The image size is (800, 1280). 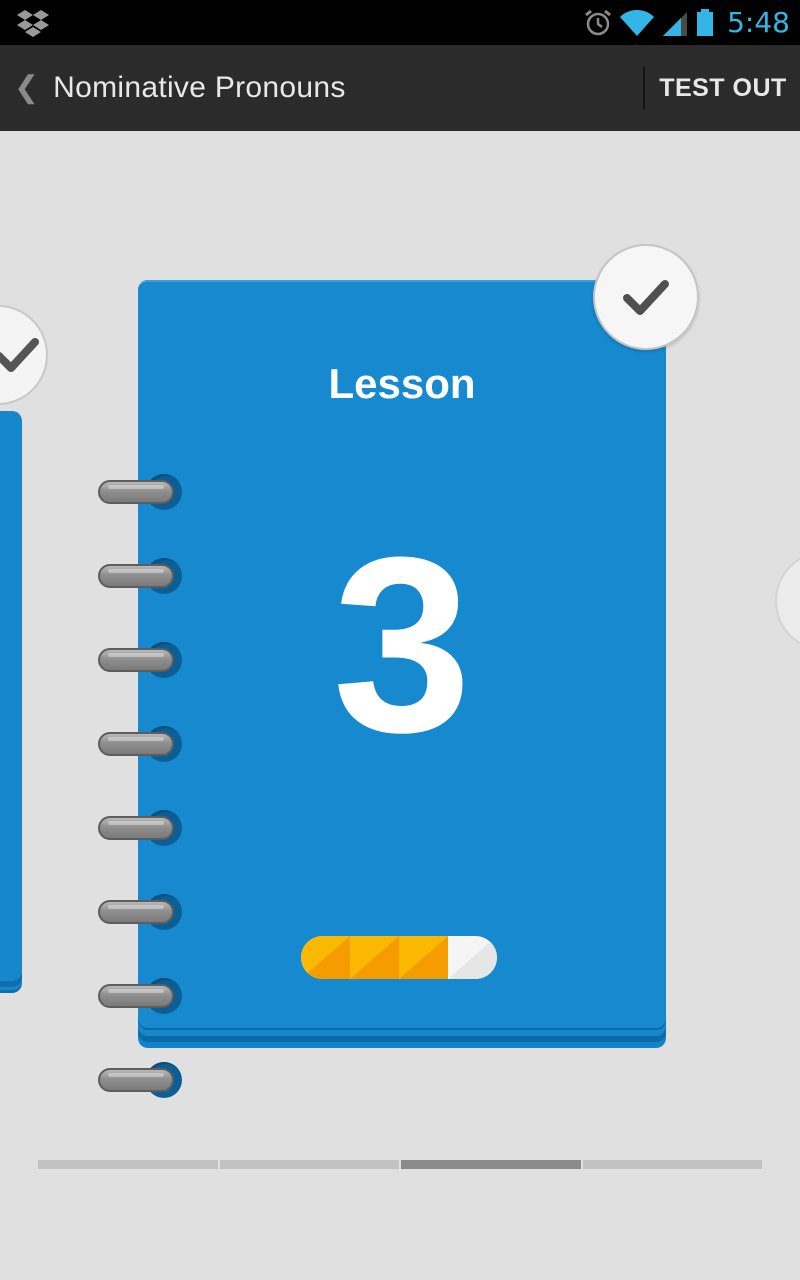 I want to click on action-bar: ❮ Nominative Pronouns TEST OUT, so click(x=400, y=88).